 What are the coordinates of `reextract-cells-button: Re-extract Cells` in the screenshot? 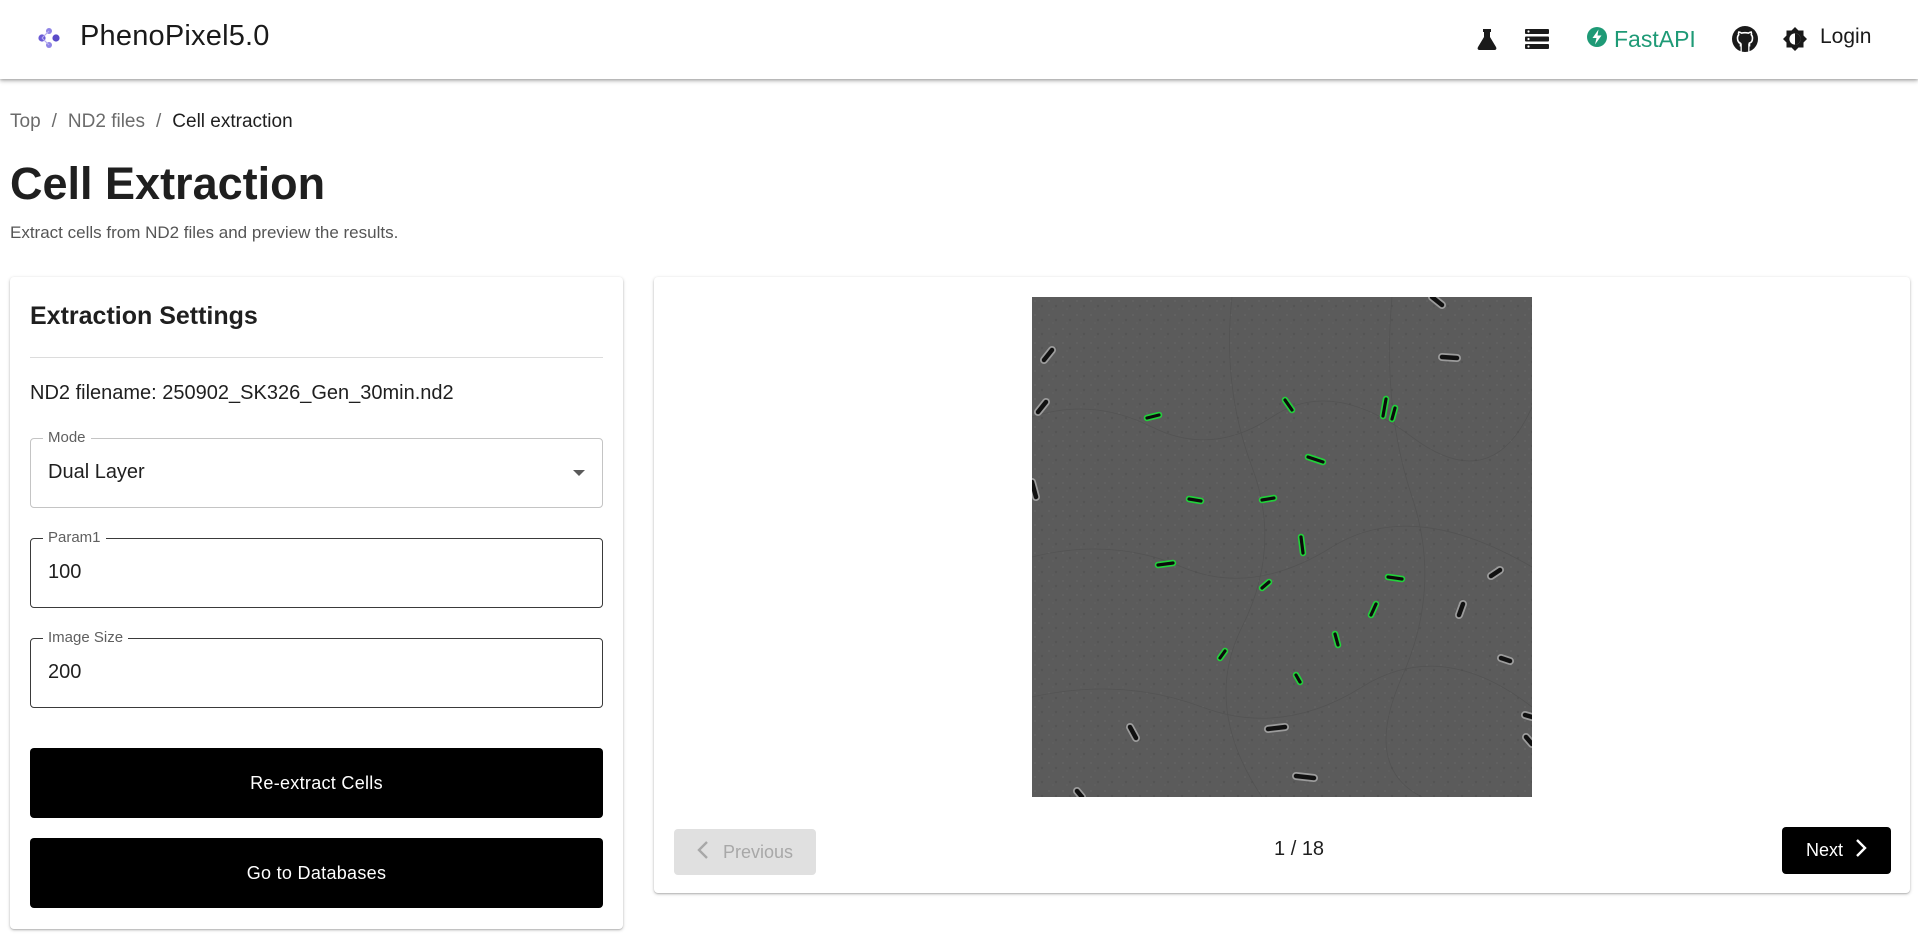 It's located at (316, 783).